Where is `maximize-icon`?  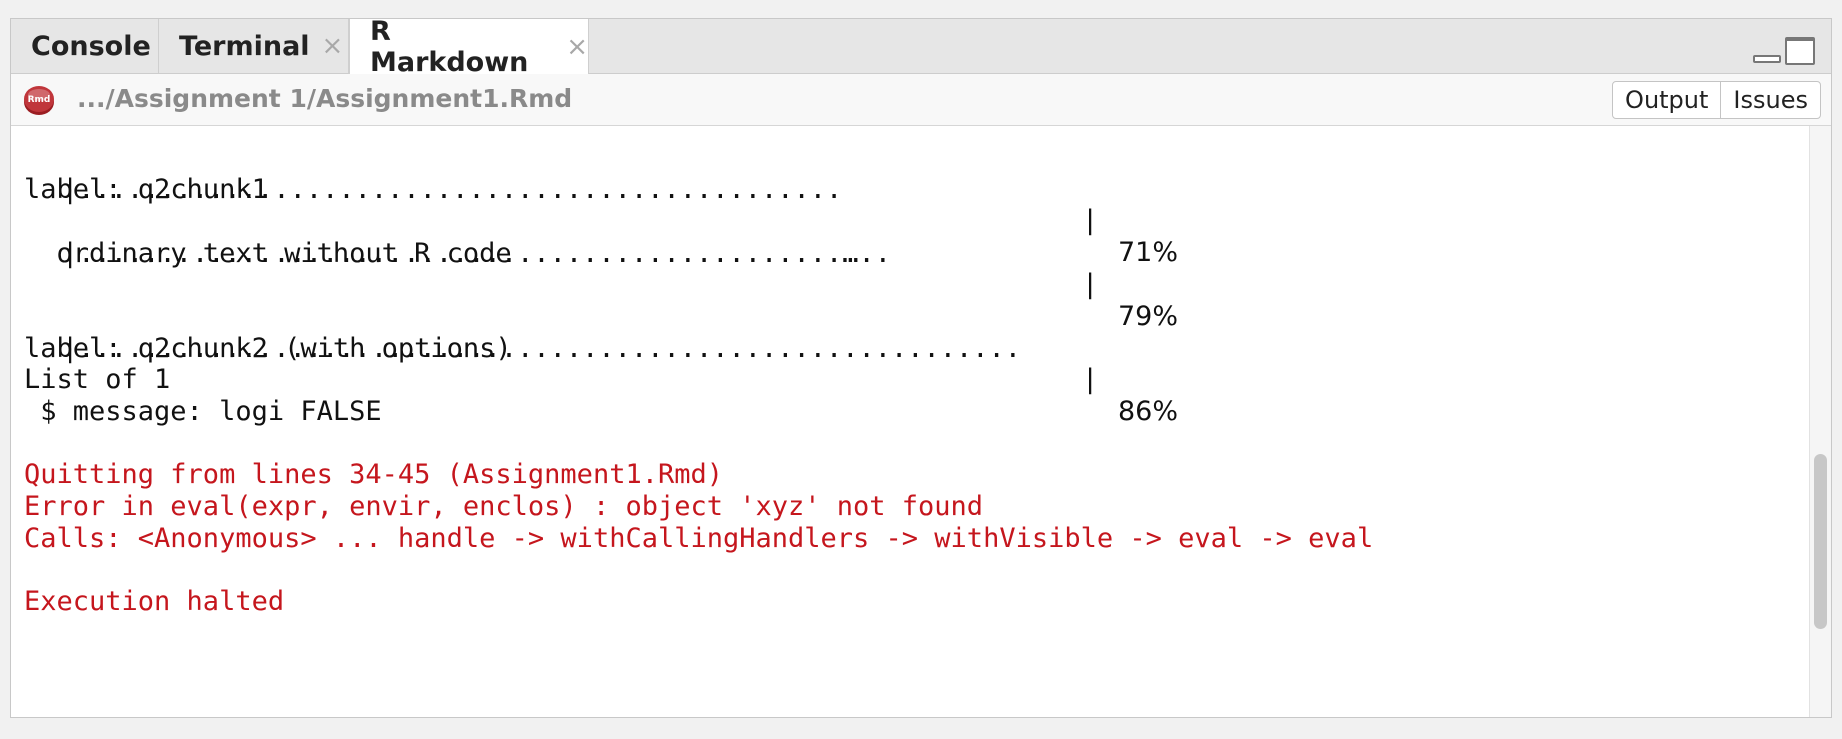 maximize-icon is located at coordinates (1800, 51).